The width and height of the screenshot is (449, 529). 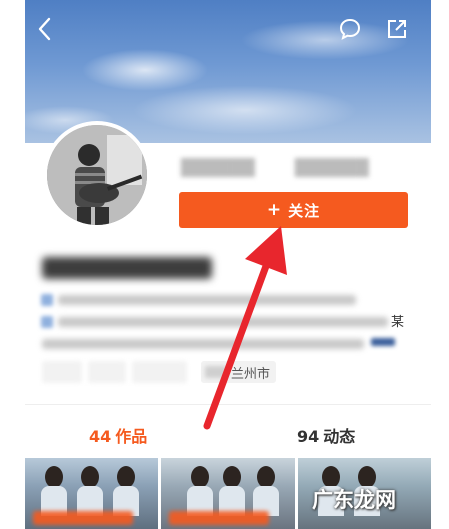 What do you see at coordinates (304, 210) in the screenshot?
I see `follow-button-label: 关注` at bounding box center [304, 210].